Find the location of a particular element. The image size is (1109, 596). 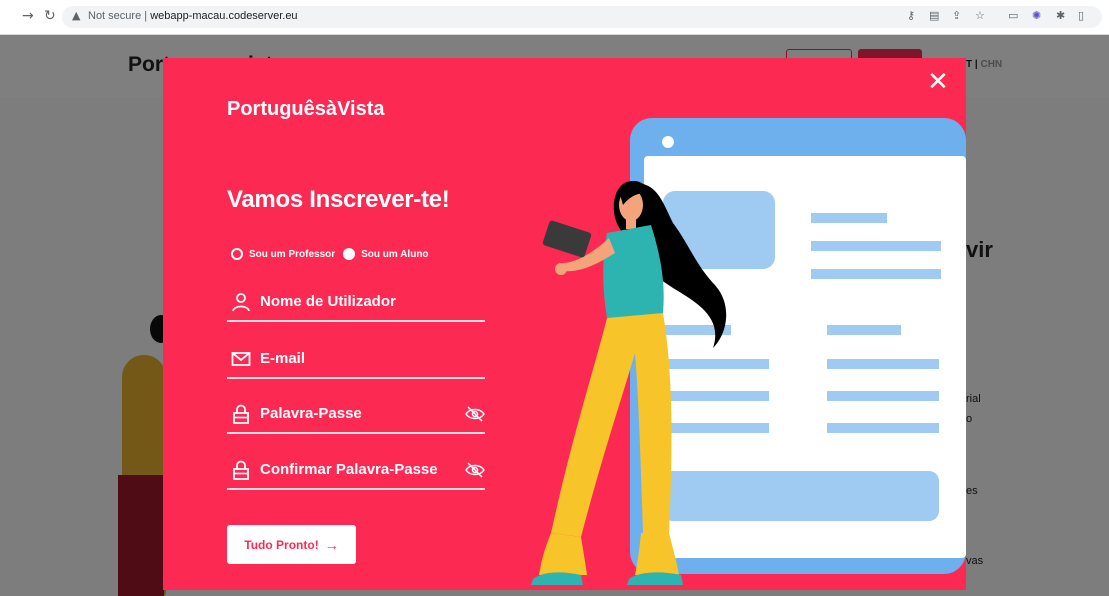

role-radio-student is located at coordinates (349, 254).